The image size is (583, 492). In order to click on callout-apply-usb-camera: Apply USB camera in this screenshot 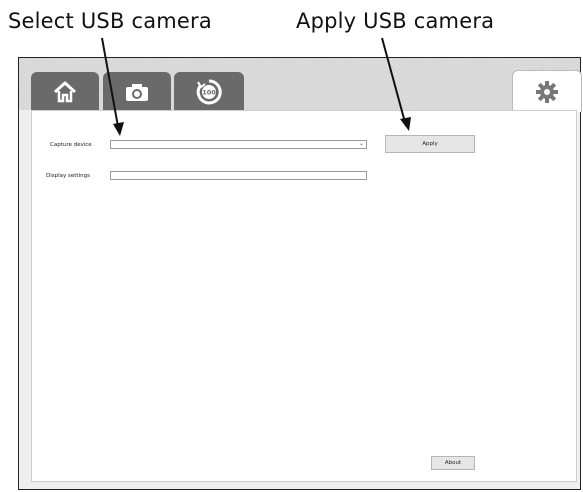, I will do `click(395, 21)`.